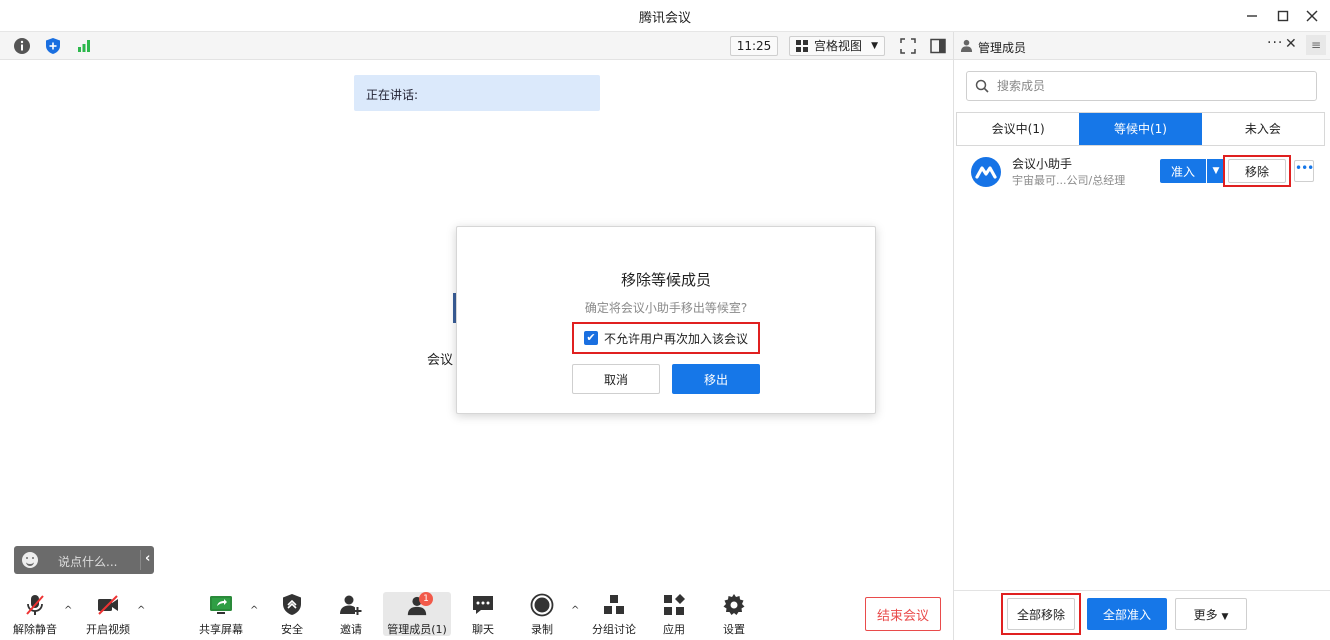 This screenshot has height=640, width=1330. Describe the element at coordinates (108, 605) in the screenshot. I see `camera-off-icon` at that location.